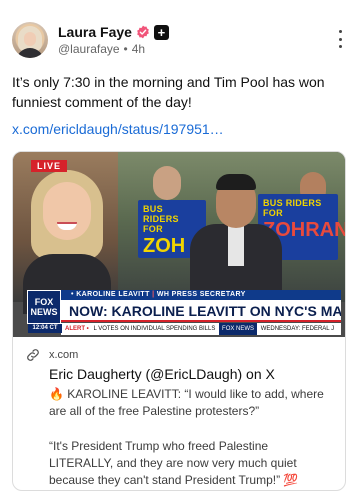  I want to click on name-row: Laura Faye +, so click(113, 32).